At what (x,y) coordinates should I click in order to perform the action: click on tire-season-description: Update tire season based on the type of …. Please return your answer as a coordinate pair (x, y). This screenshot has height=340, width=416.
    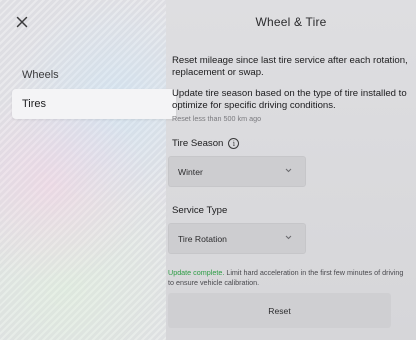
    Looking at the image, I should click on (289, 99).